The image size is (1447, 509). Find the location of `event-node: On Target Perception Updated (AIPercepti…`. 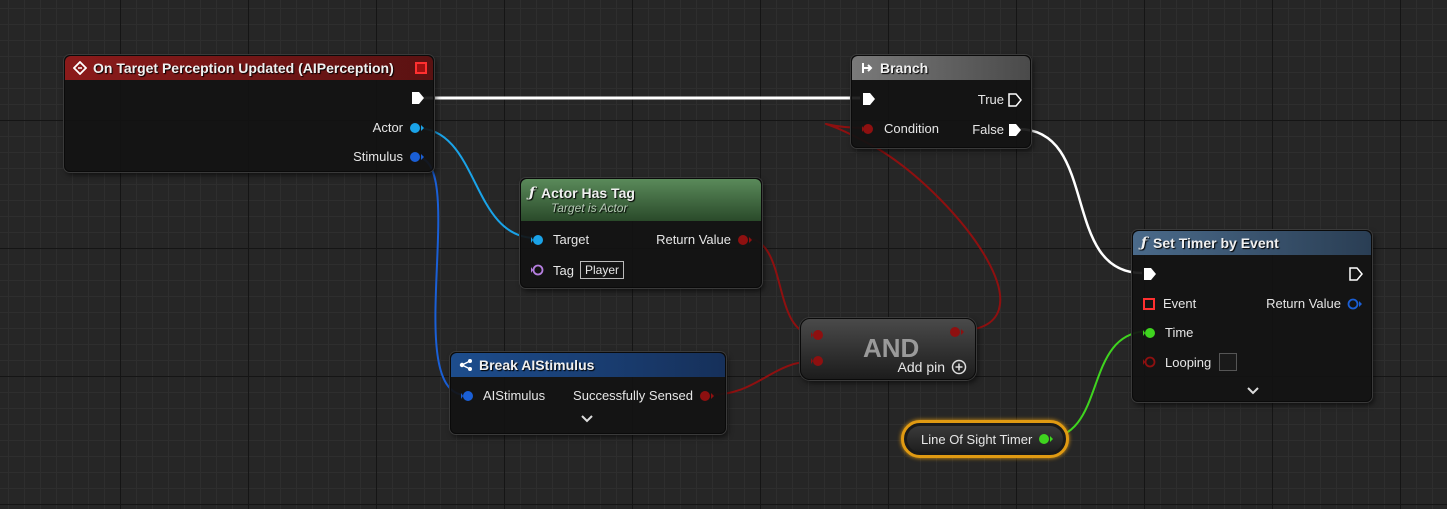

event-node: On Target Perception Updated (AIPercepti… is located at coordinates (249, 113).